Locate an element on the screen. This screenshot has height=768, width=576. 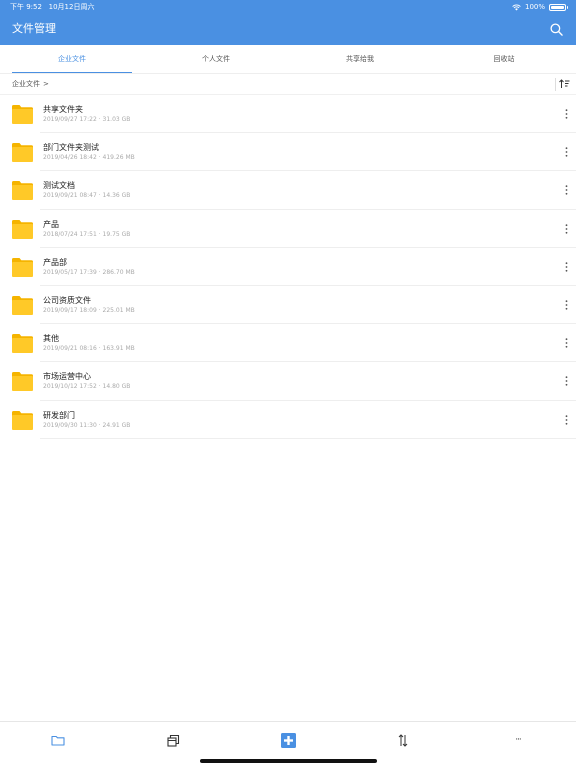
file-name: 产品 is located at coordinates (51, 224).